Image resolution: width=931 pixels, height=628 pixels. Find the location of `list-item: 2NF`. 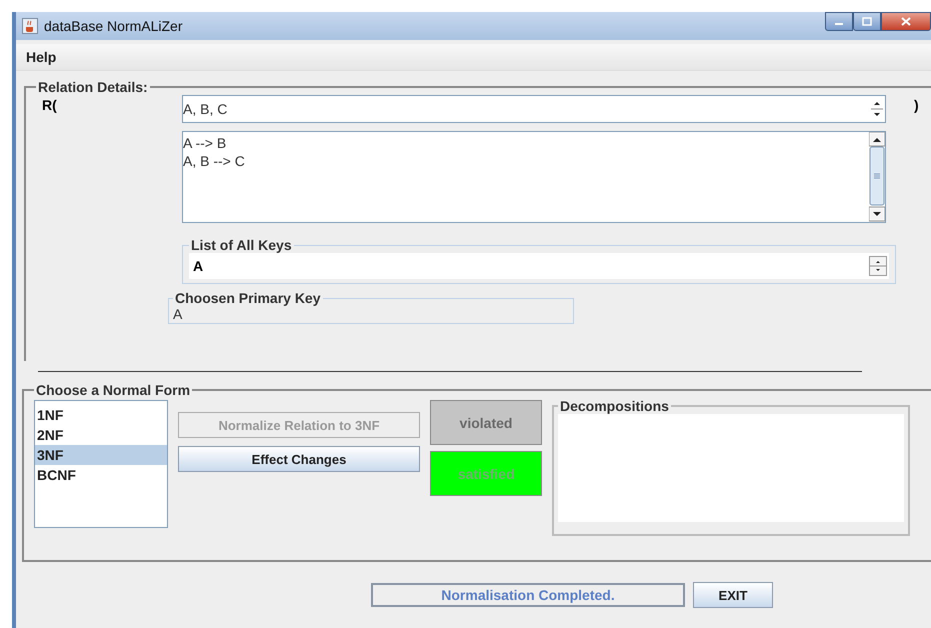

list-item: 2NF is located at coordinates (101, 435).